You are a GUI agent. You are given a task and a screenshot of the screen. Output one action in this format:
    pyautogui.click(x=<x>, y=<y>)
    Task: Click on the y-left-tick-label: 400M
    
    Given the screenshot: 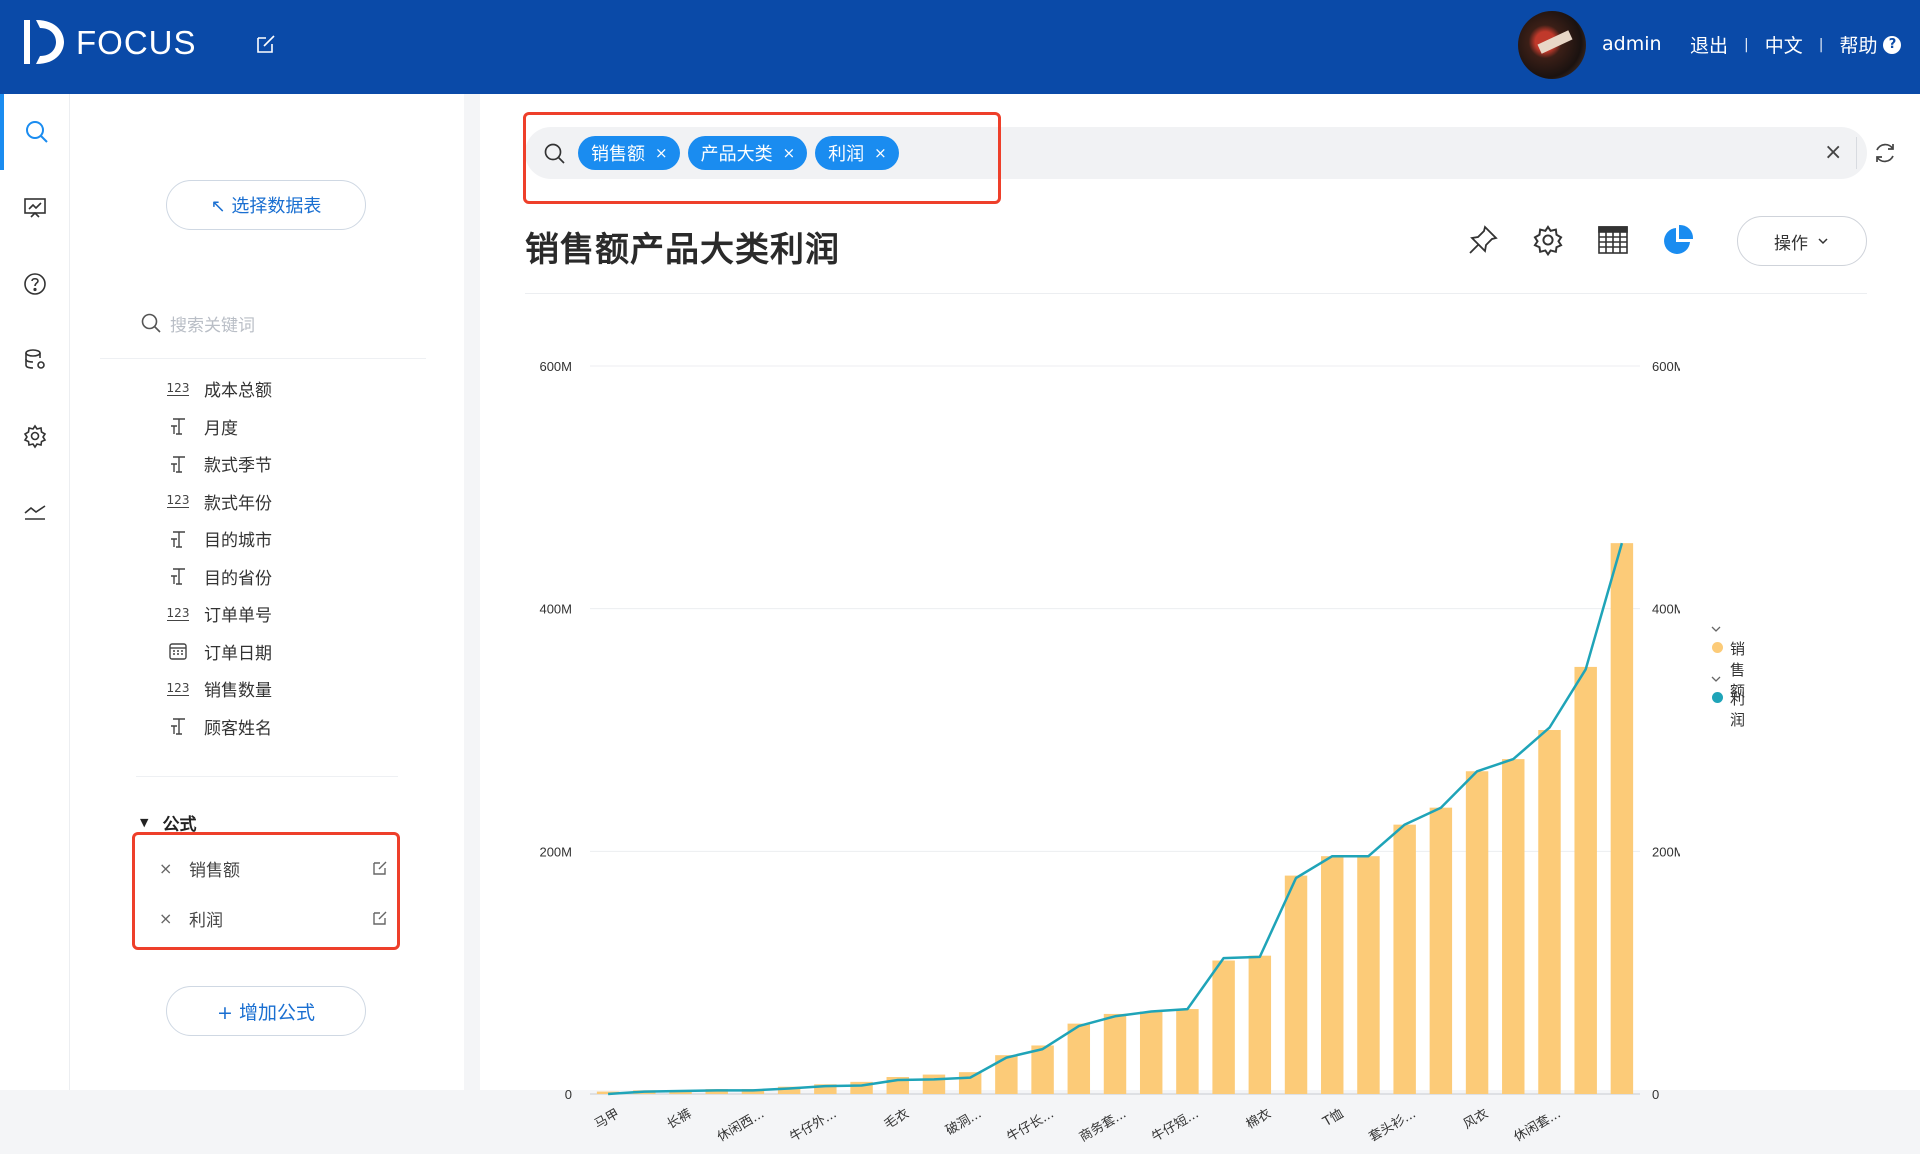 What is the action you would take?
    pyautogui.click(x=555, y=609)
    